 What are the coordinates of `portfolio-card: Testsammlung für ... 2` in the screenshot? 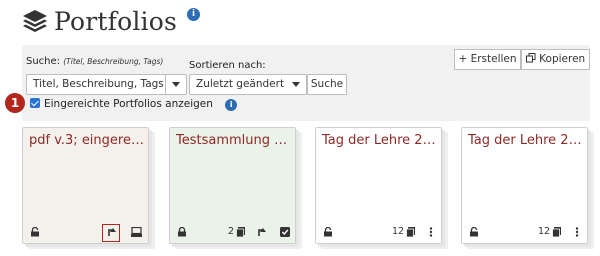 It's located at (232, 185).